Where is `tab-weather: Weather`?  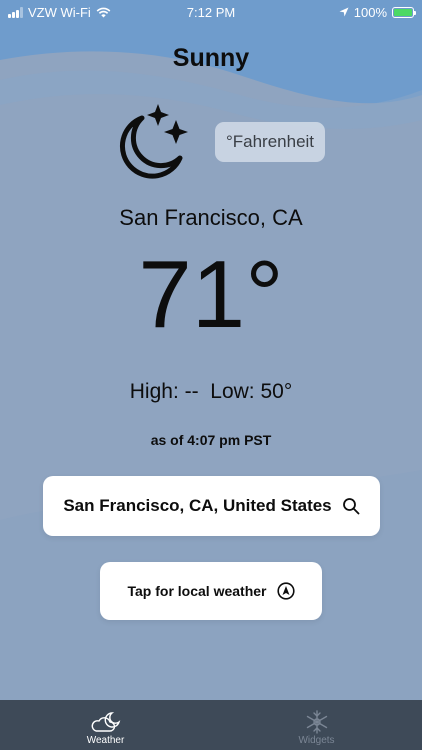
tab-weather: Weather is located at coordinates (105, 725).